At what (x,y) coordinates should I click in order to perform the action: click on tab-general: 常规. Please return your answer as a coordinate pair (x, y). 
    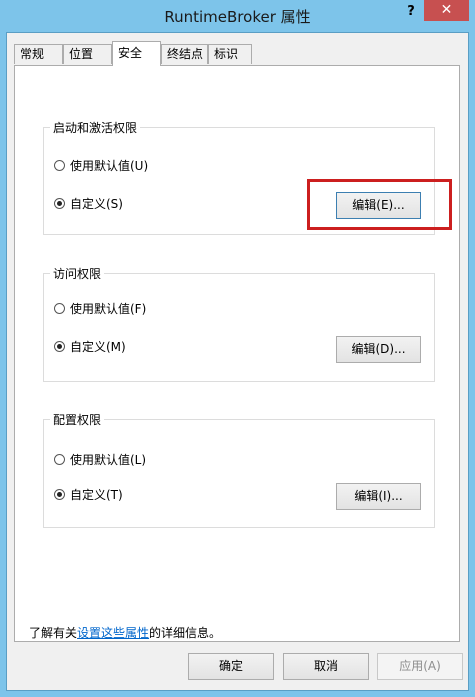
    Looking at the image, I should click on (38, 54).